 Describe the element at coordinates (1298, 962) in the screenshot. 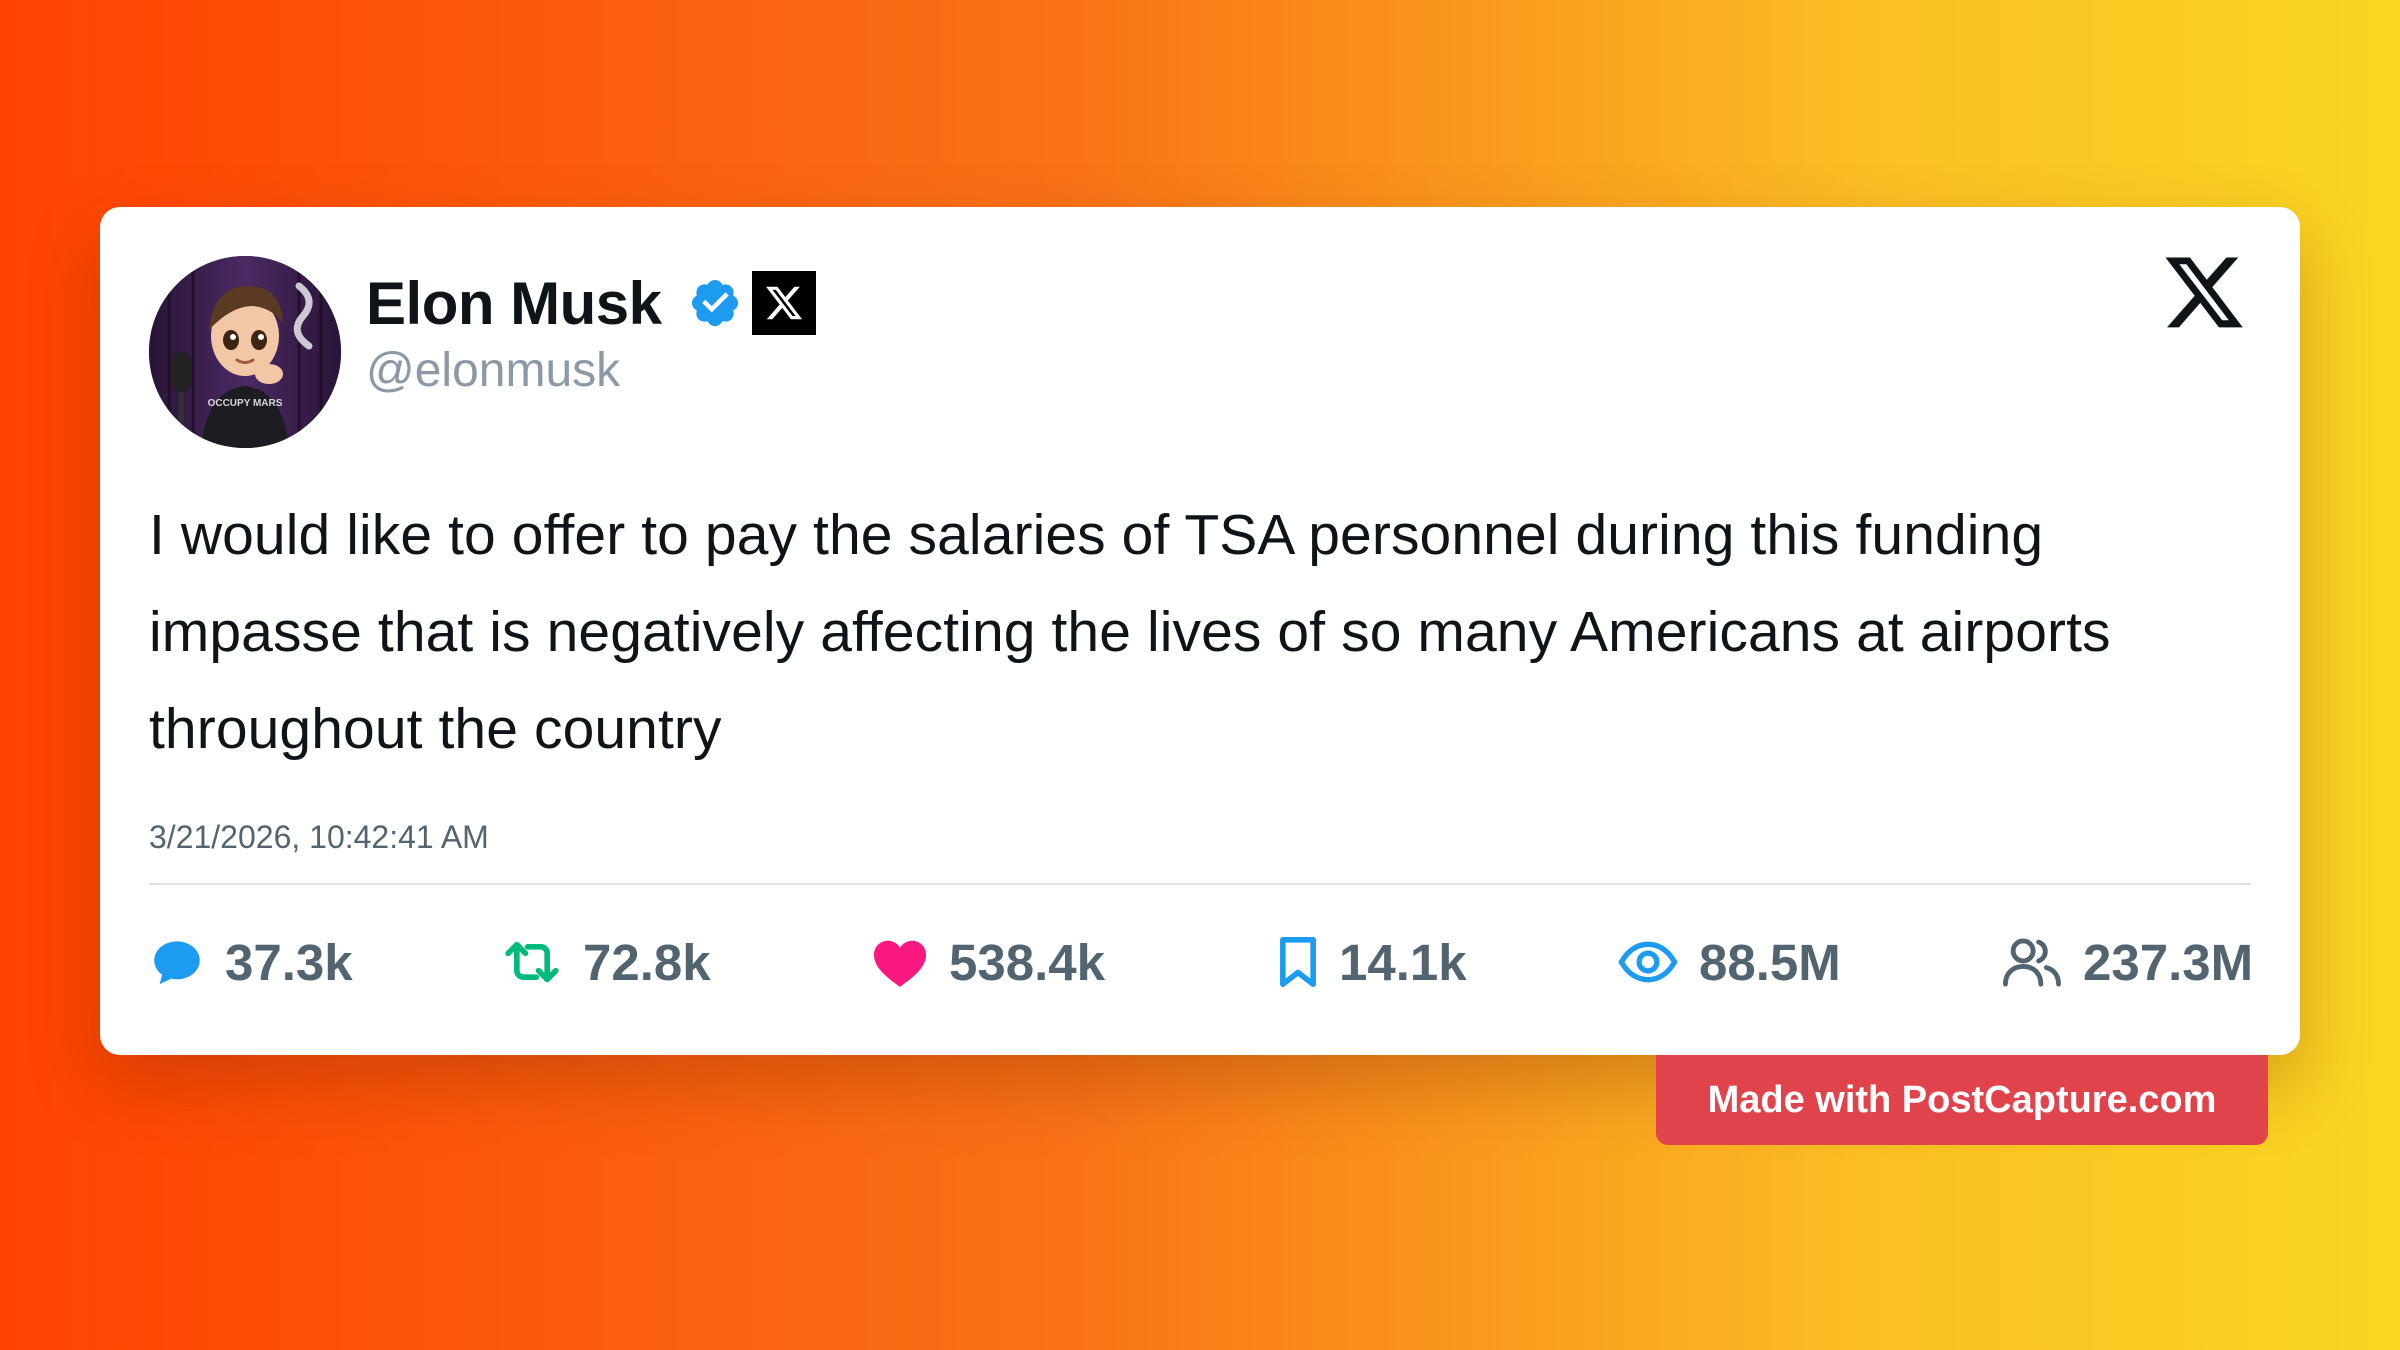

I see `bookmark-icon` at that location.